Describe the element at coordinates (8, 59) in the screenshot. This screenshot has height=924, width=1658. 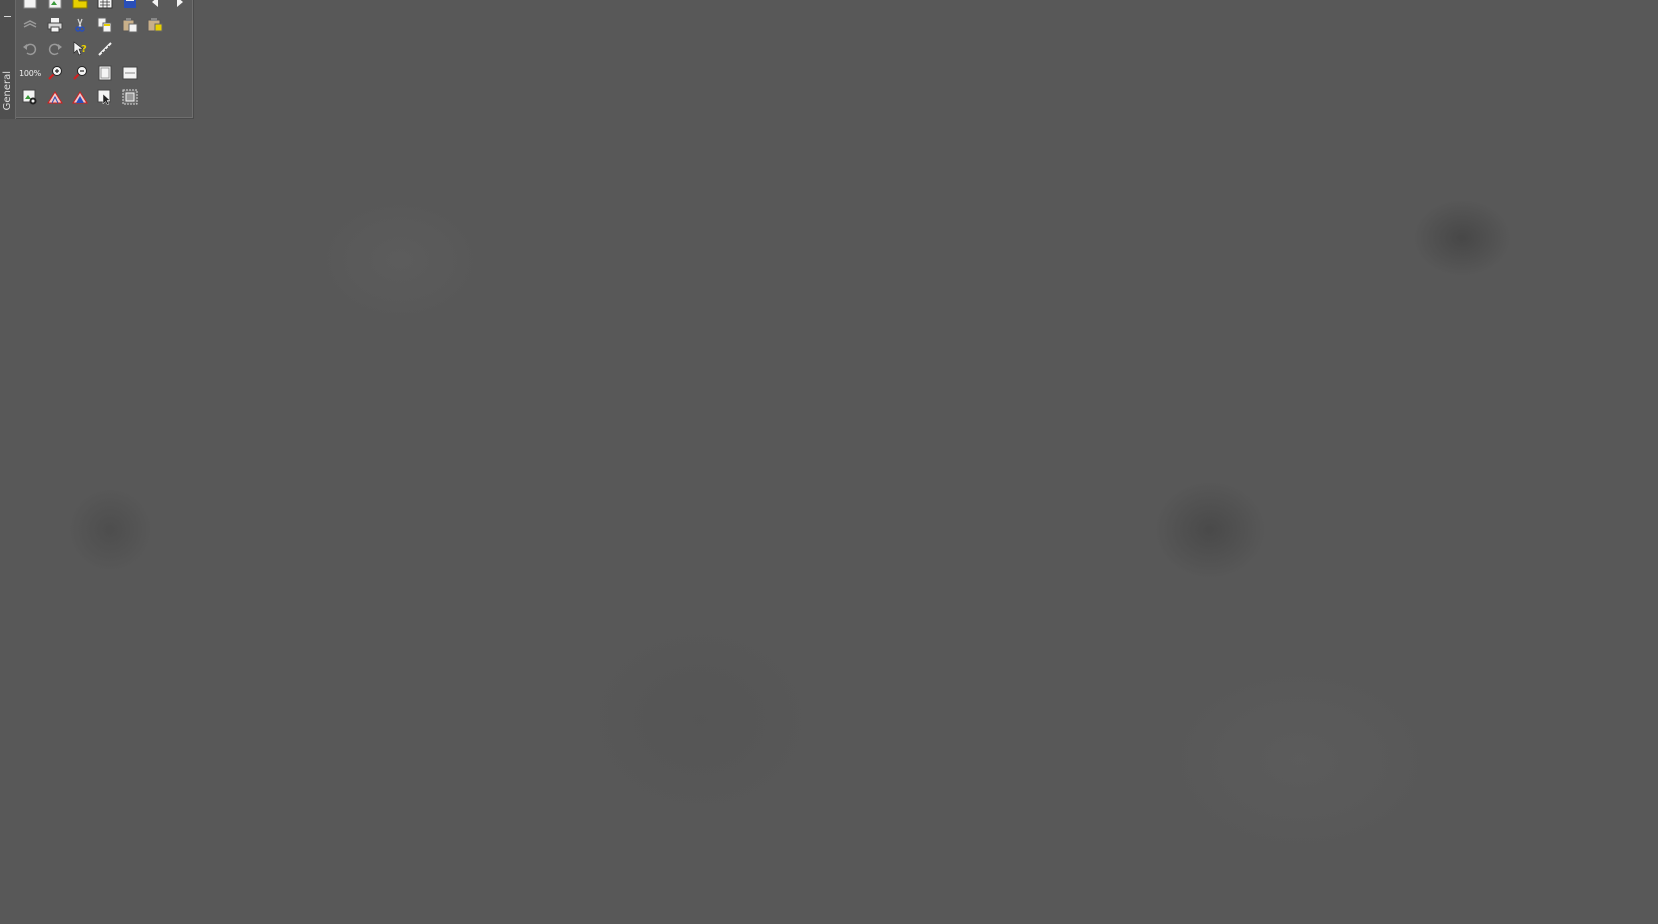
I see `toolbar-grip: General` at that location.